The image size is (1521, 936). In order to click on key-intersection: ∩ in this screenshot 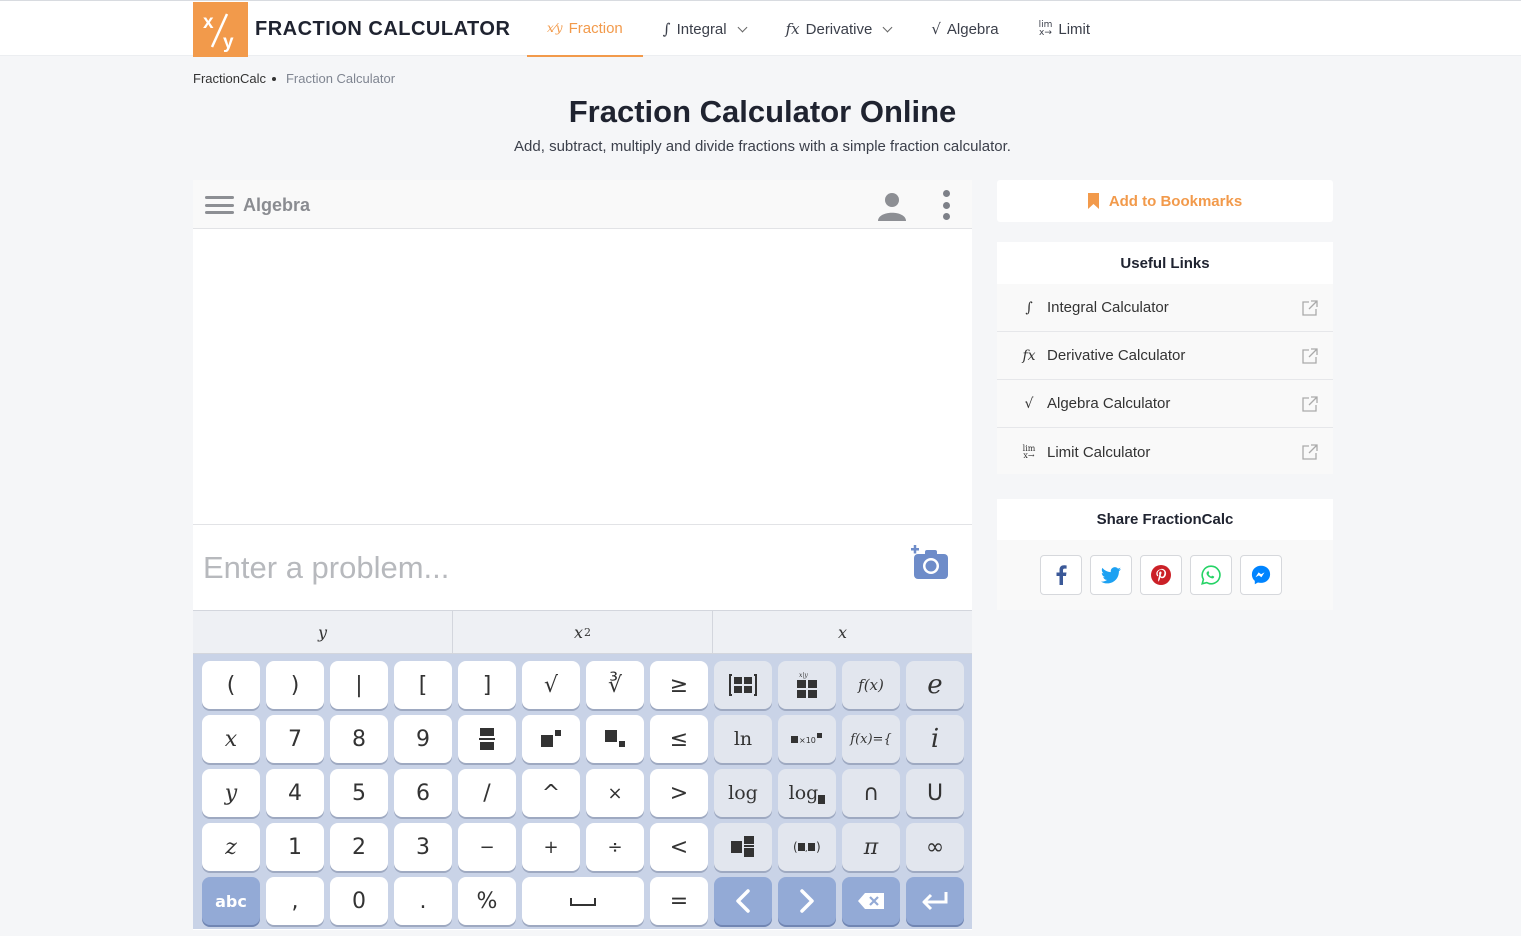, I will do `click(871, 793)`.